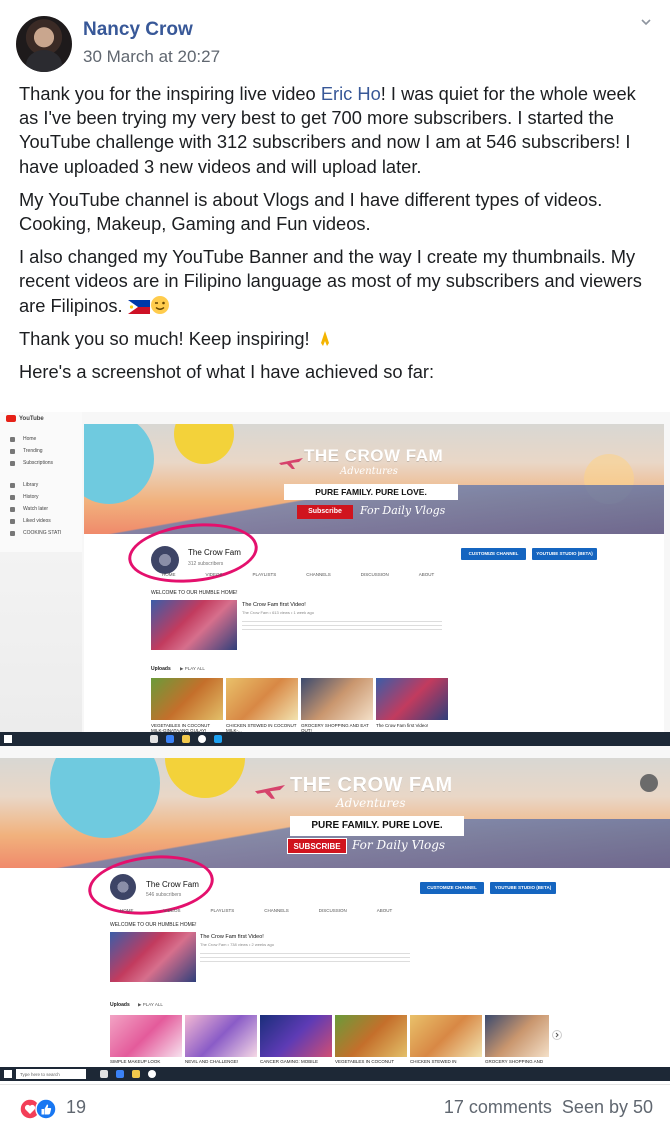  What do you see at coordinates (161, 669) in the screenshot?
I see `uploads-heading: Uploads` at bounding box center [161, 669].